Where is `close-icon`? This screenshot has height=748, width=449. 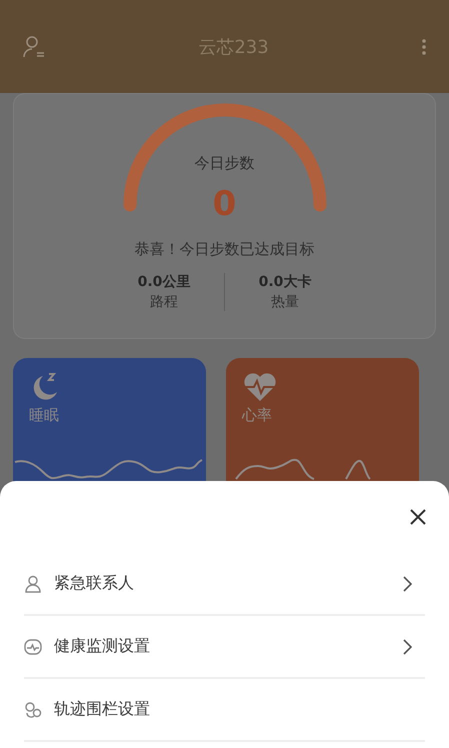
close-icon is located at coordinates (418, 516).